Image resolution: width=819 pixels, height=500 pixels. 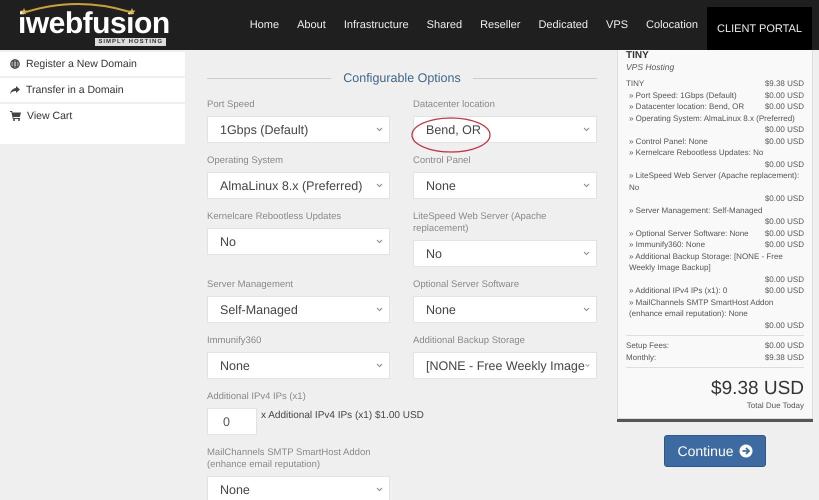 I want to click on total-amount: $9.38 USD, so click(x=757, y=389).